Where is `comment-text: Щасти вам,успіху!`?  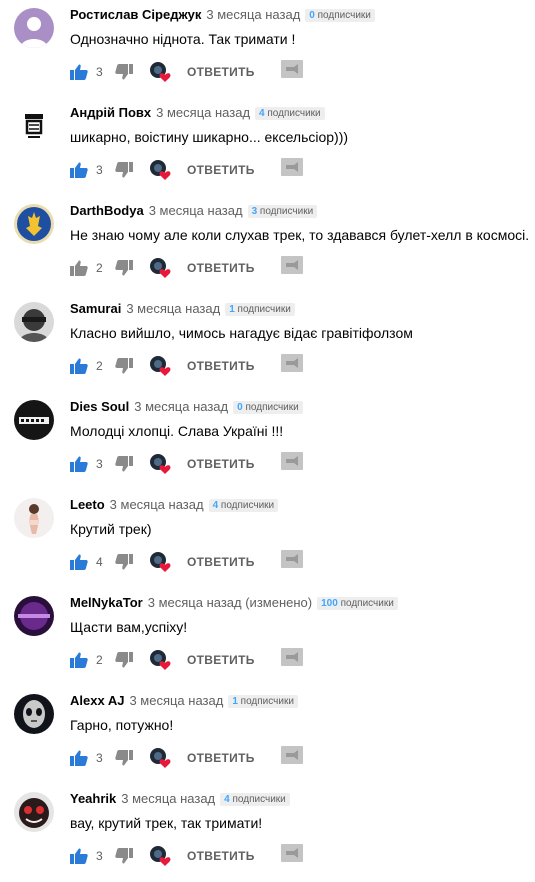 comment-text: Щасти вам,успіху! is located at coordinates (129, 627).